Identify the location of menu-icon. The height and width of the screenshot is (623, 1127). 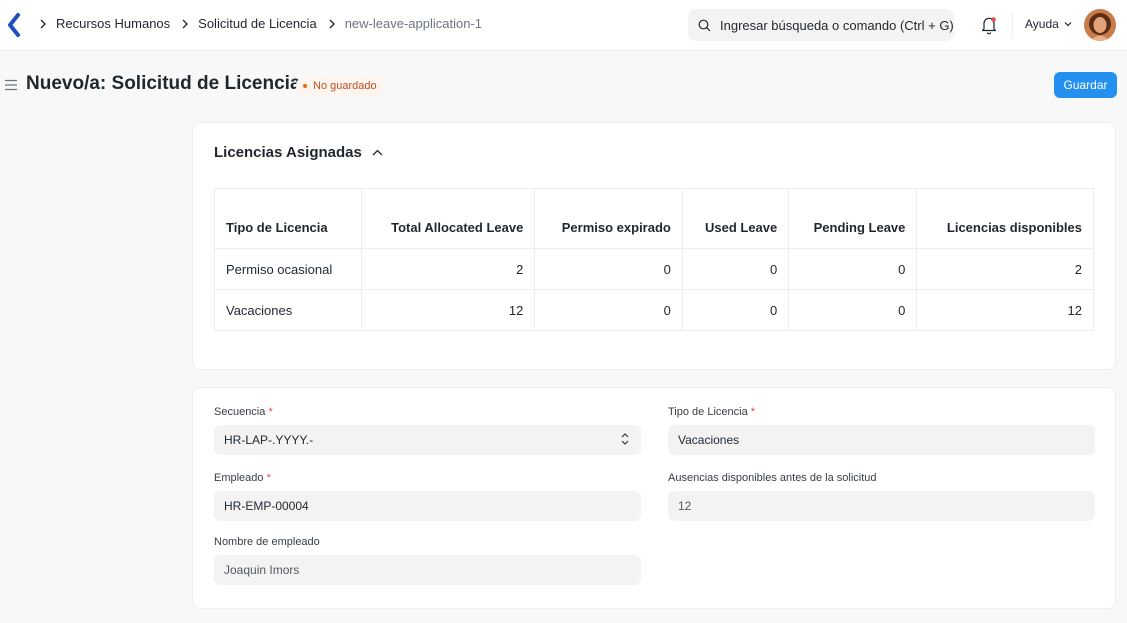
(11, 85).